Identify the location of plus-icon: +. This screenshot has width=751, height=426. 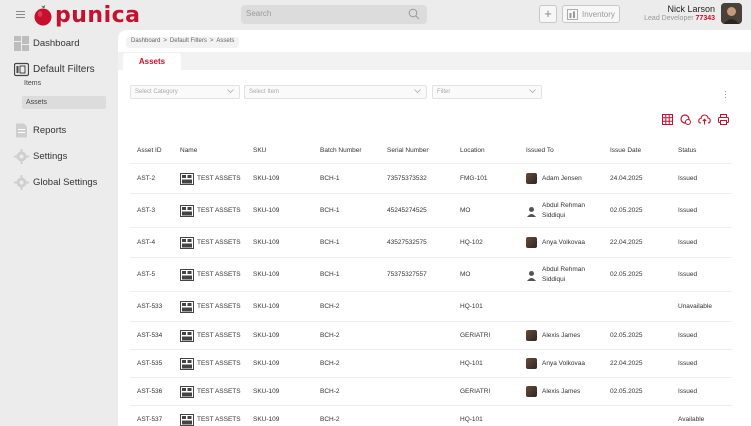
(548, 13).